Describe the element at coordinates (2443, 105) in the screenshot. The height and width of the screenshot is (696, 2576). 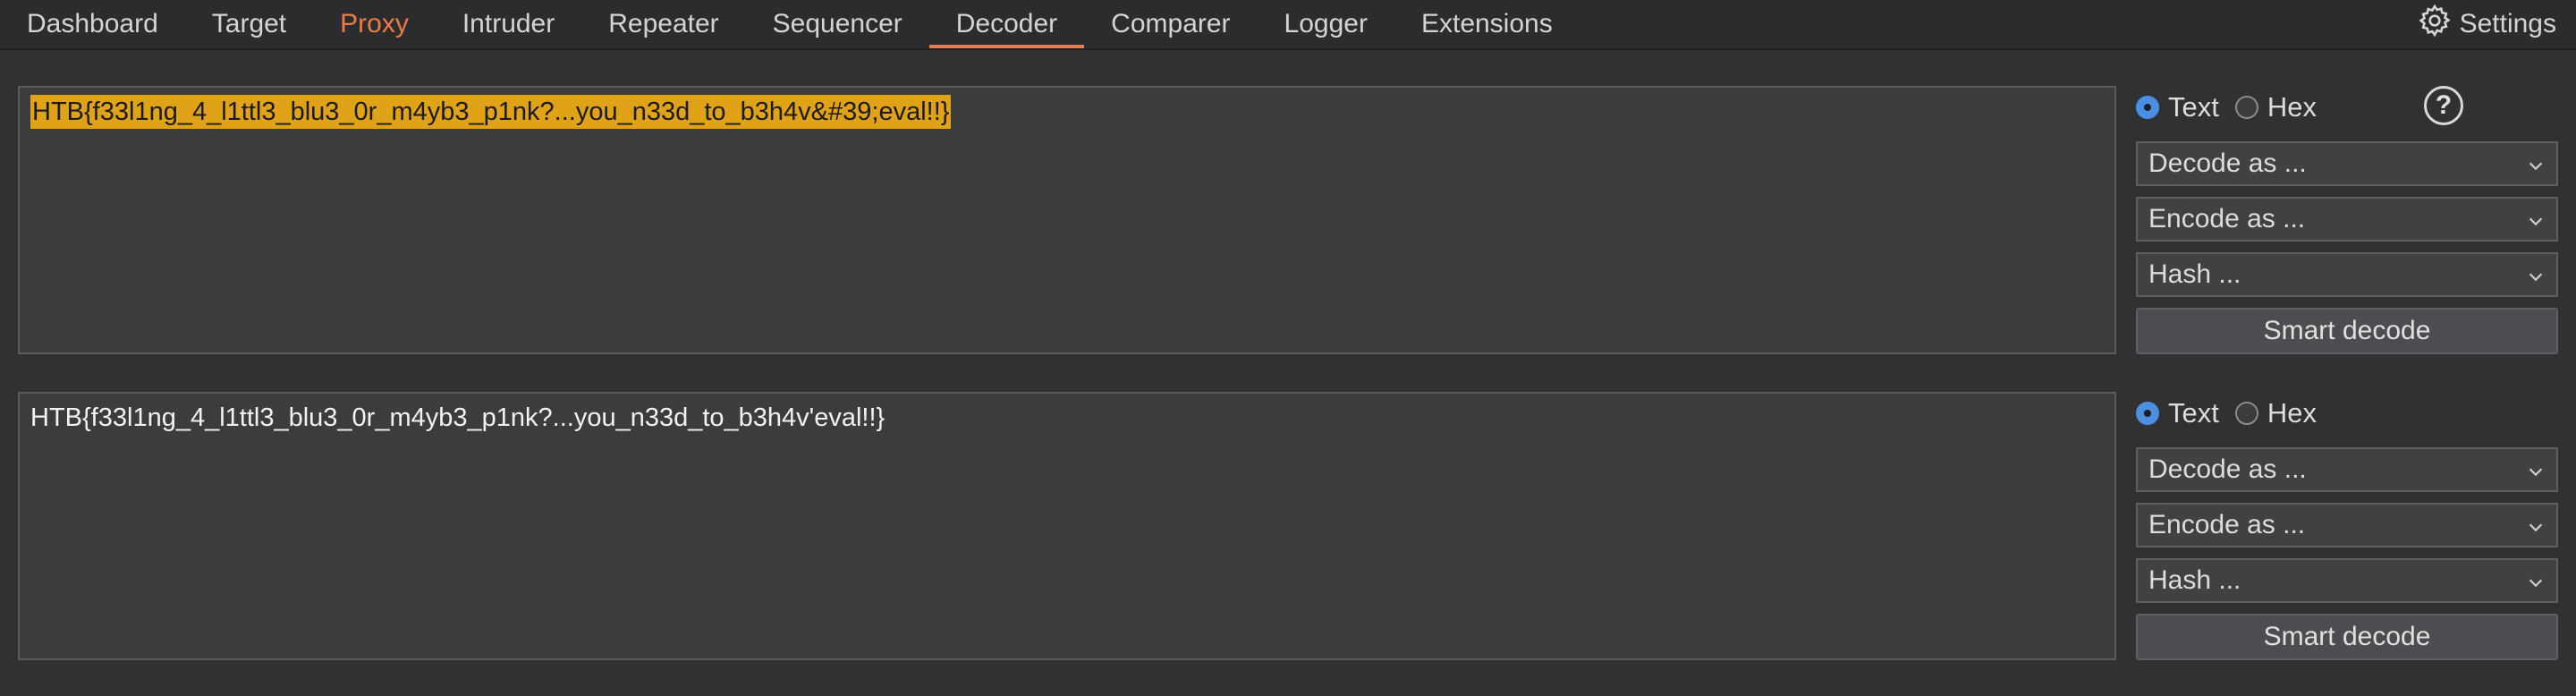
I see `help-icon: ?` at that location.